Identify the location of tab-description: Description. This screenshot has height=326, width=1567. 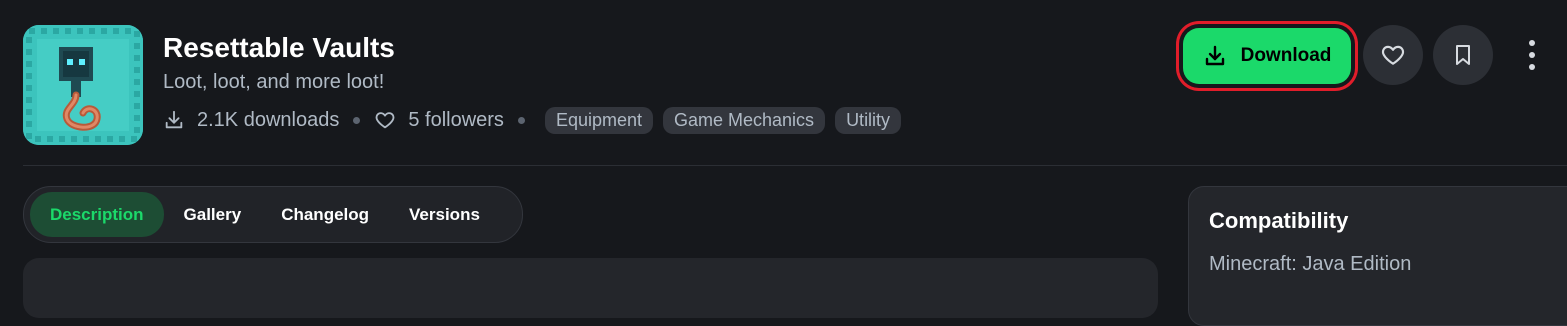
(97, 214).